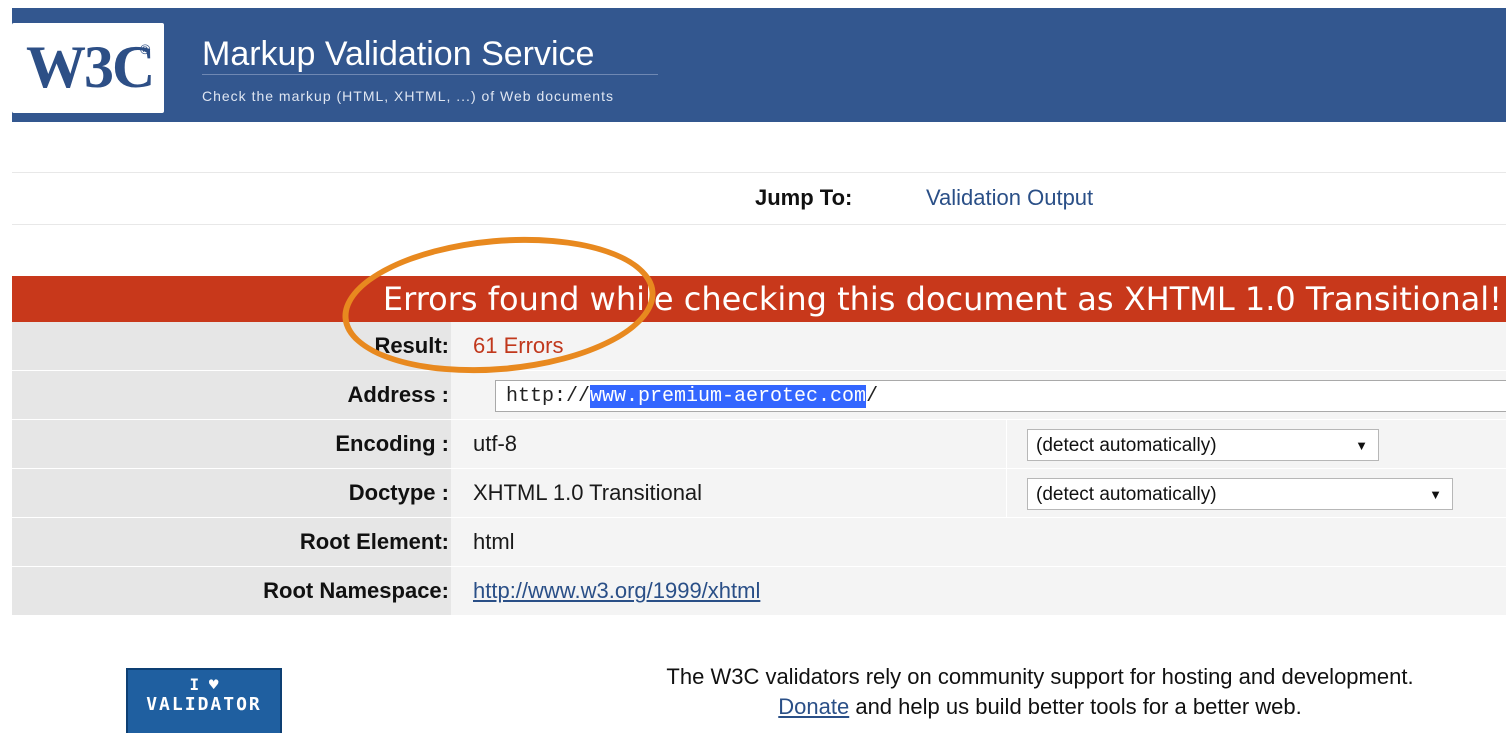 The image size is (1506, 733). I want to click on result-row: Result: 61 Errors, so click(759, 346).